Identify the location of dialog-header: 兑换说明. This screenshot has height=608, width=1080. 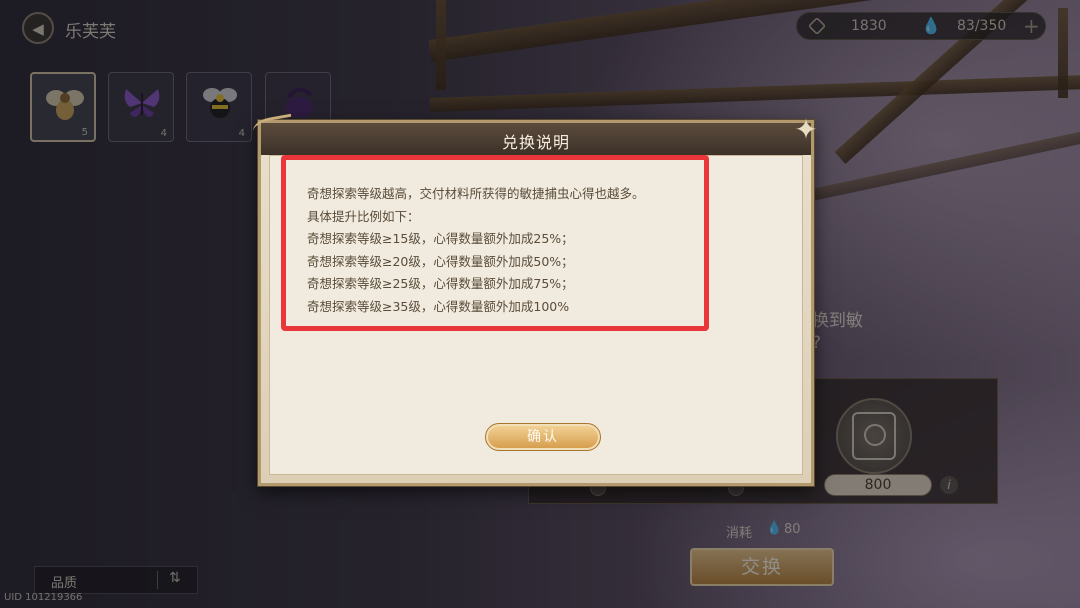
(536, 139).